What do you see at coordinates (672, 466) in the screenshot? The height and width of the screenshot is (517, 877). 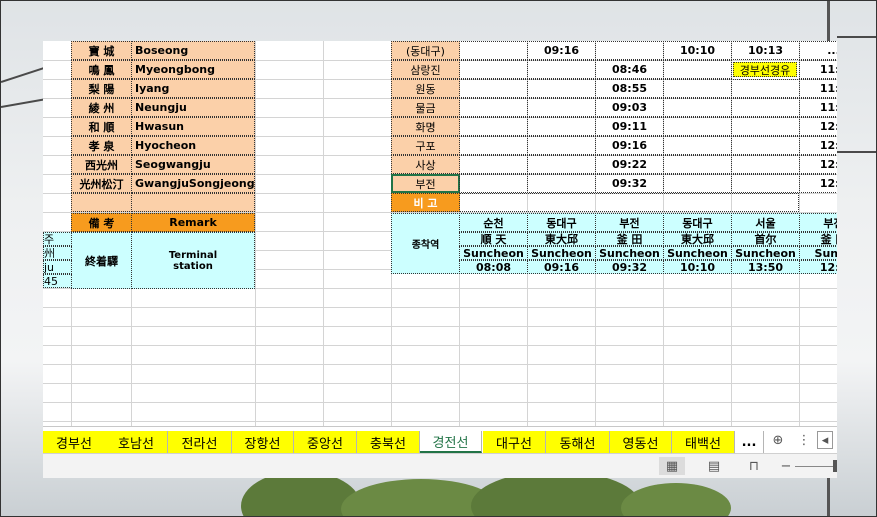 I see `grid-view-icon: ▦` at bounding box center [672, 466].